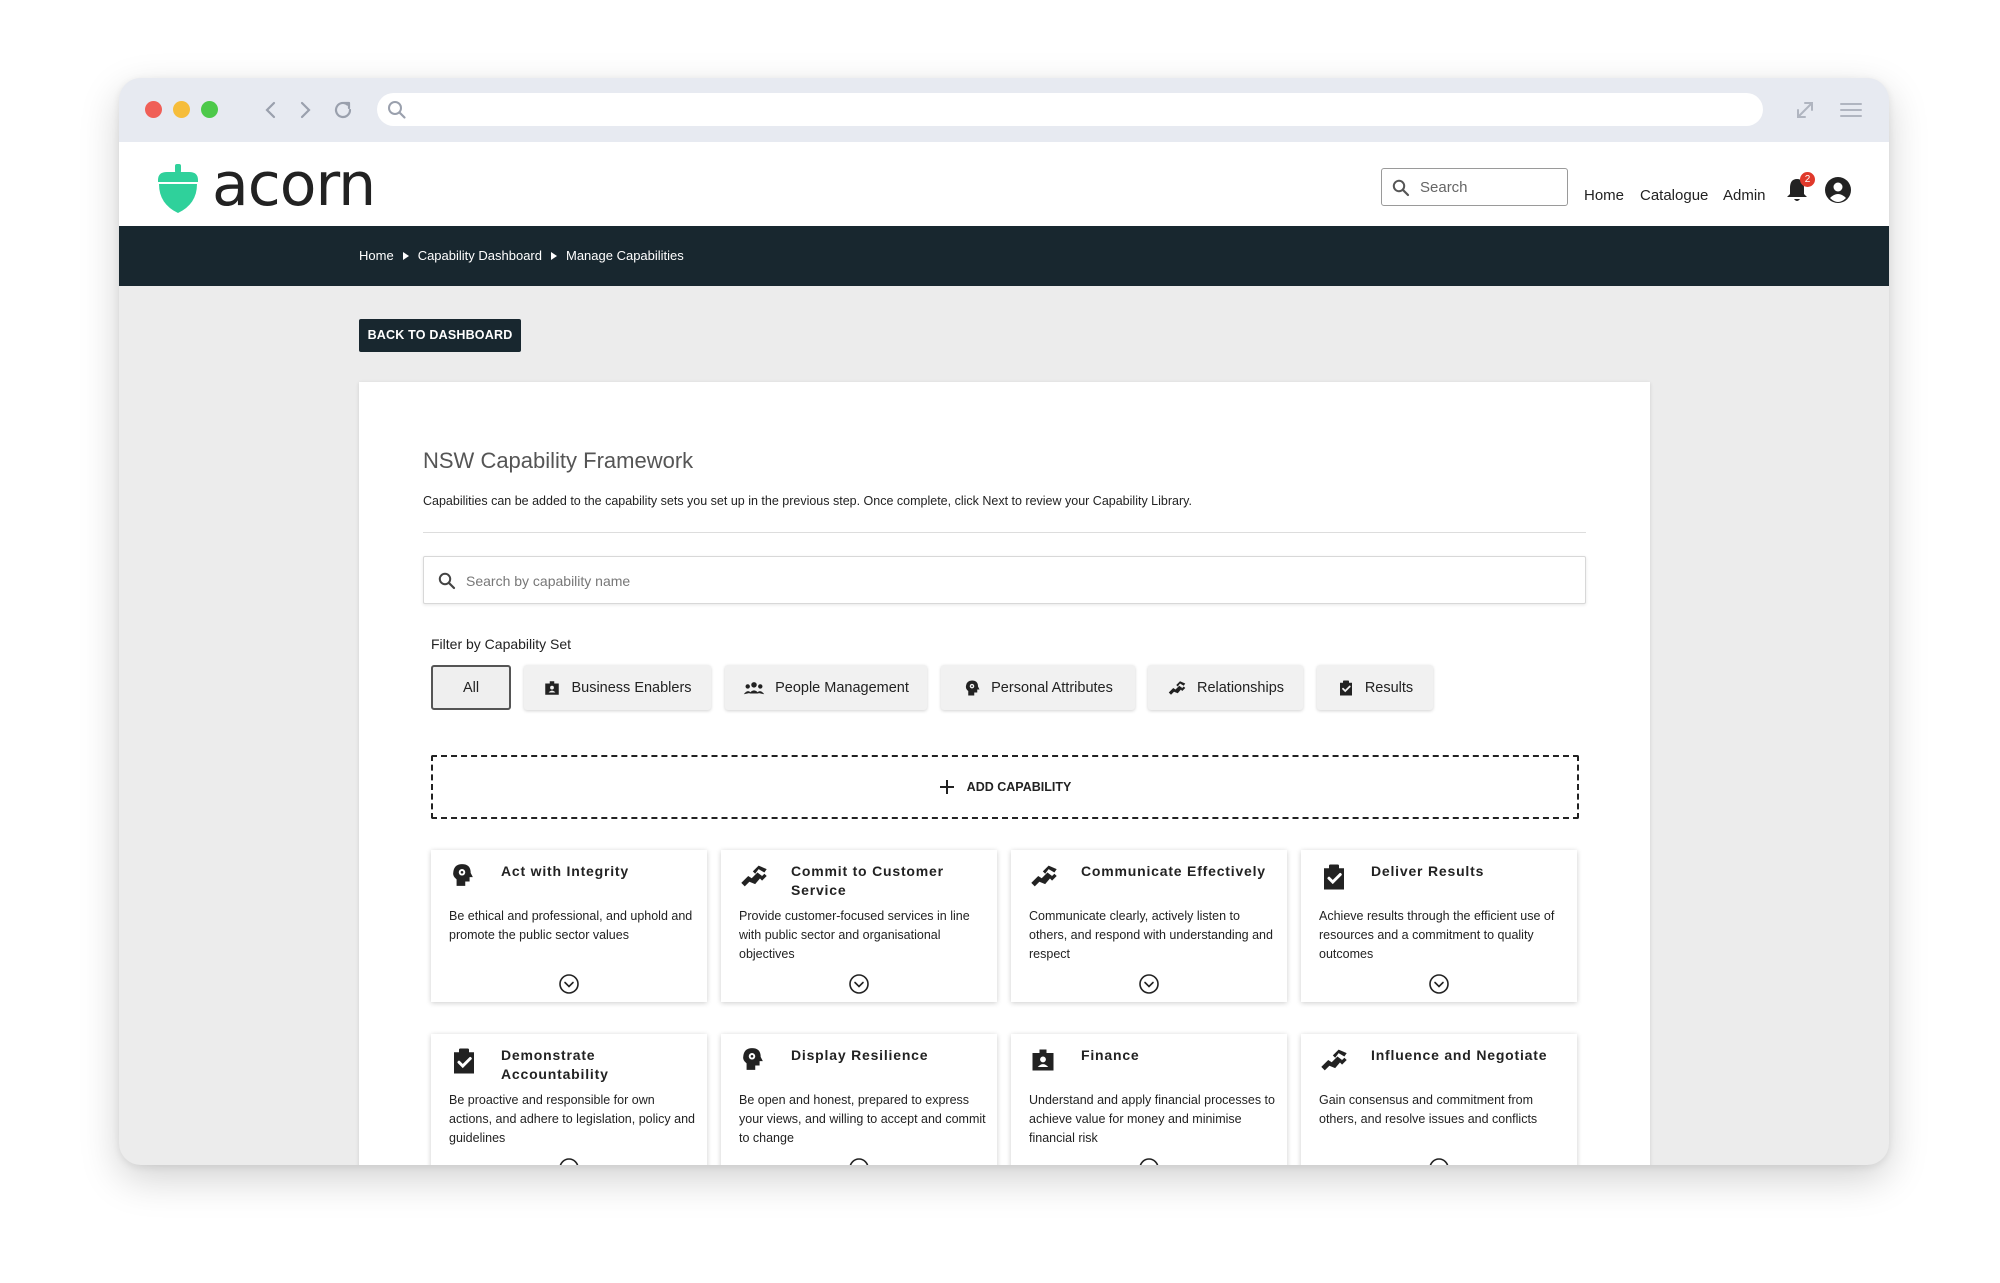 The image size is (2000, 1283). I want to click on header-search-input: Search, so click(1474, 187).